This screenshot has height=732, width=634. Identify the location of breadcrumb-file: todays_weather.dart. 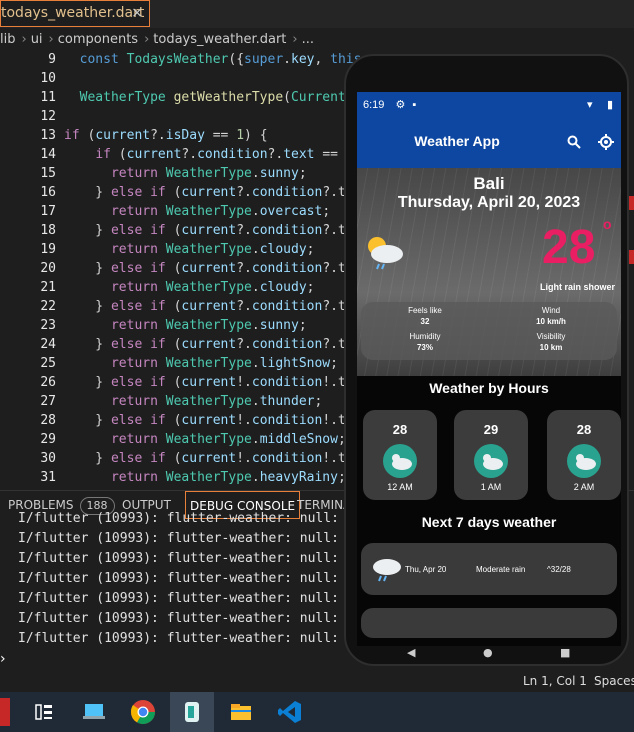
(219, 39).